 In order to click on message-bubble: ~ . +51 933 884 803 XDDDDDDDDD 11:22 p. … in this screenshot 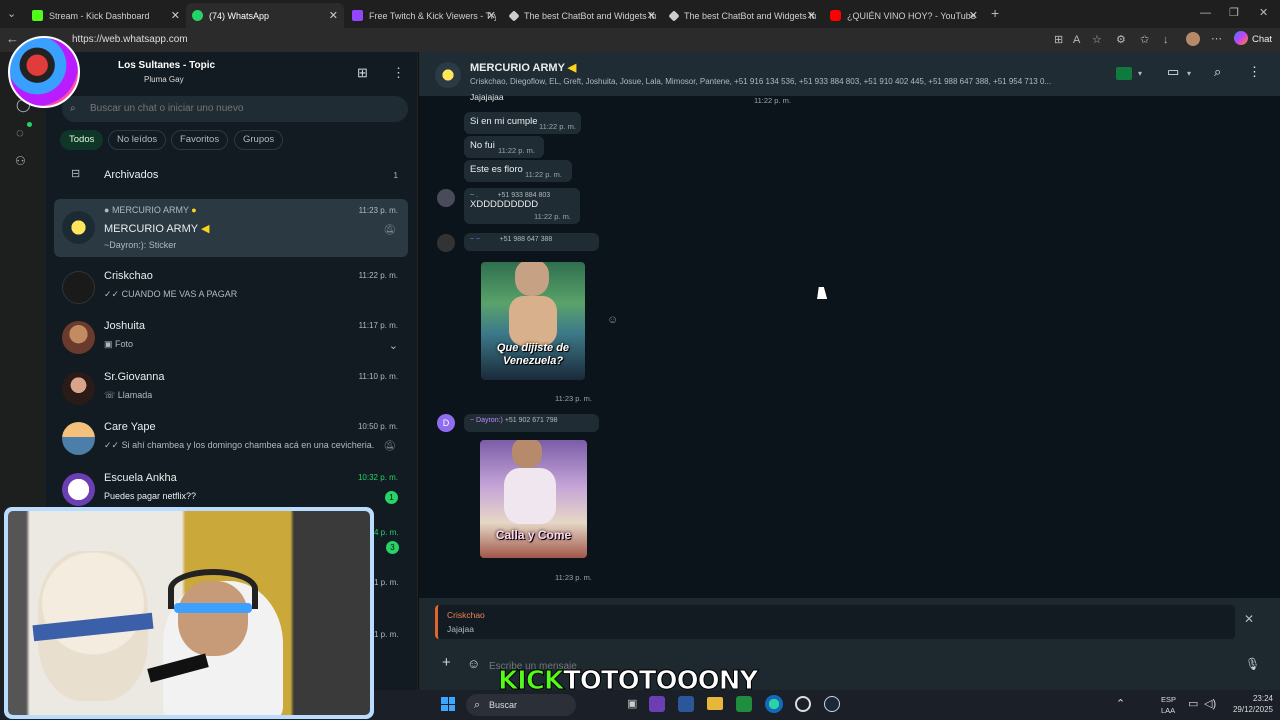, I will do `click(522, 206)`.